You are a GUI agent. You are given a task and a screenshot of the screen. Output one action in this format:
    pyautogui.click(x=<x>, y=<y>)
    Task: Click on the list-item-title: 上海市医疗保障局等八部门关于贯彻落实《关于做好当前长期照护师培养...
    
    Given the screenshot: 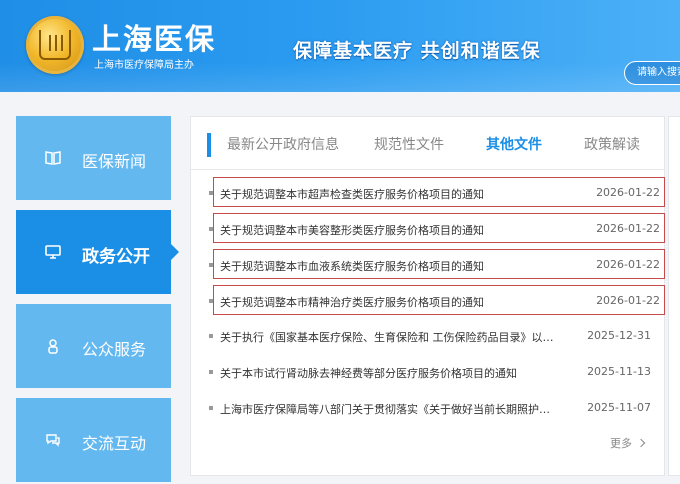 What is the action you would take?
    pyautogui.click(x=390, y=409)
    